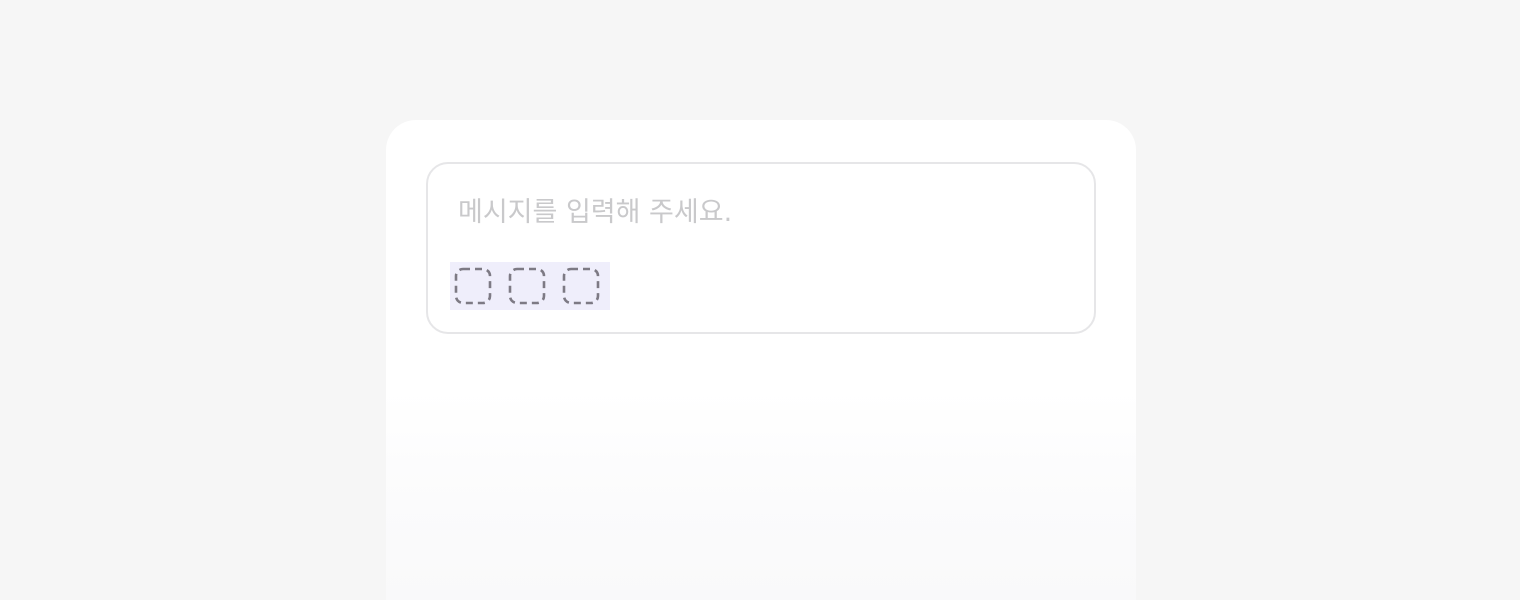  What do you see at coordinates (758, 212) in the screenshot?
I see `message-input` at bounding box center [758, 212].